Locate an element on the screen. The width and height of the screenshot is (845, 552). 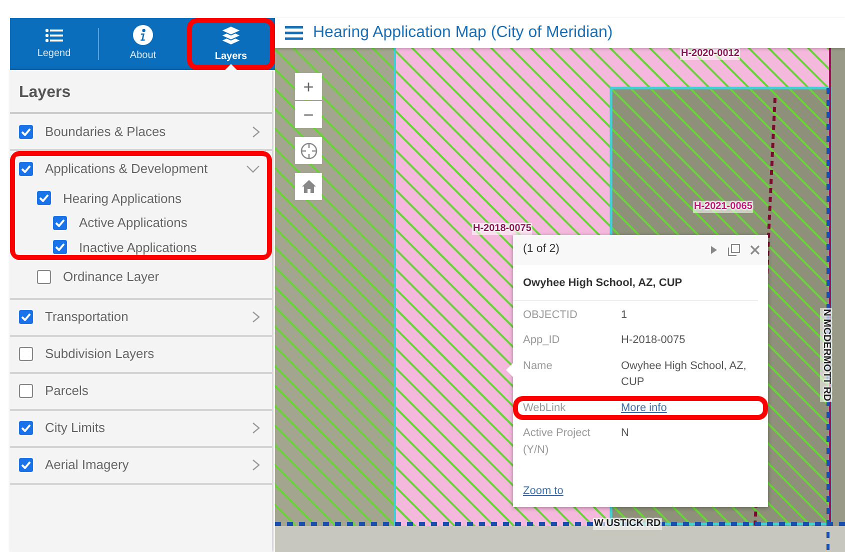
layer-label: Aerial Imagery is located at coordinates (87, 465).